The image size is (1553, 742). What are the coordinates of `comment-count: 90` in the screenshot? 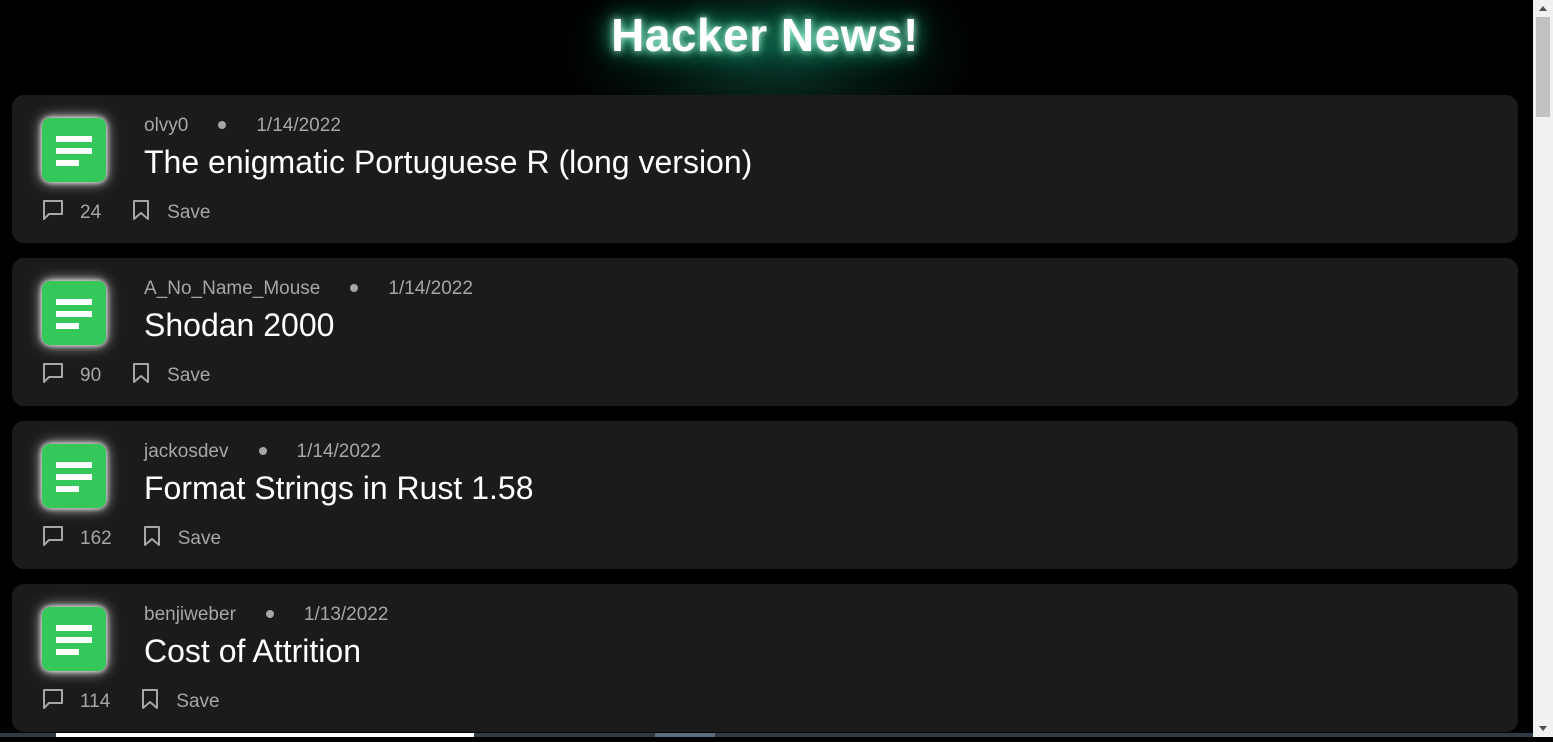 It's located at (90, 376).